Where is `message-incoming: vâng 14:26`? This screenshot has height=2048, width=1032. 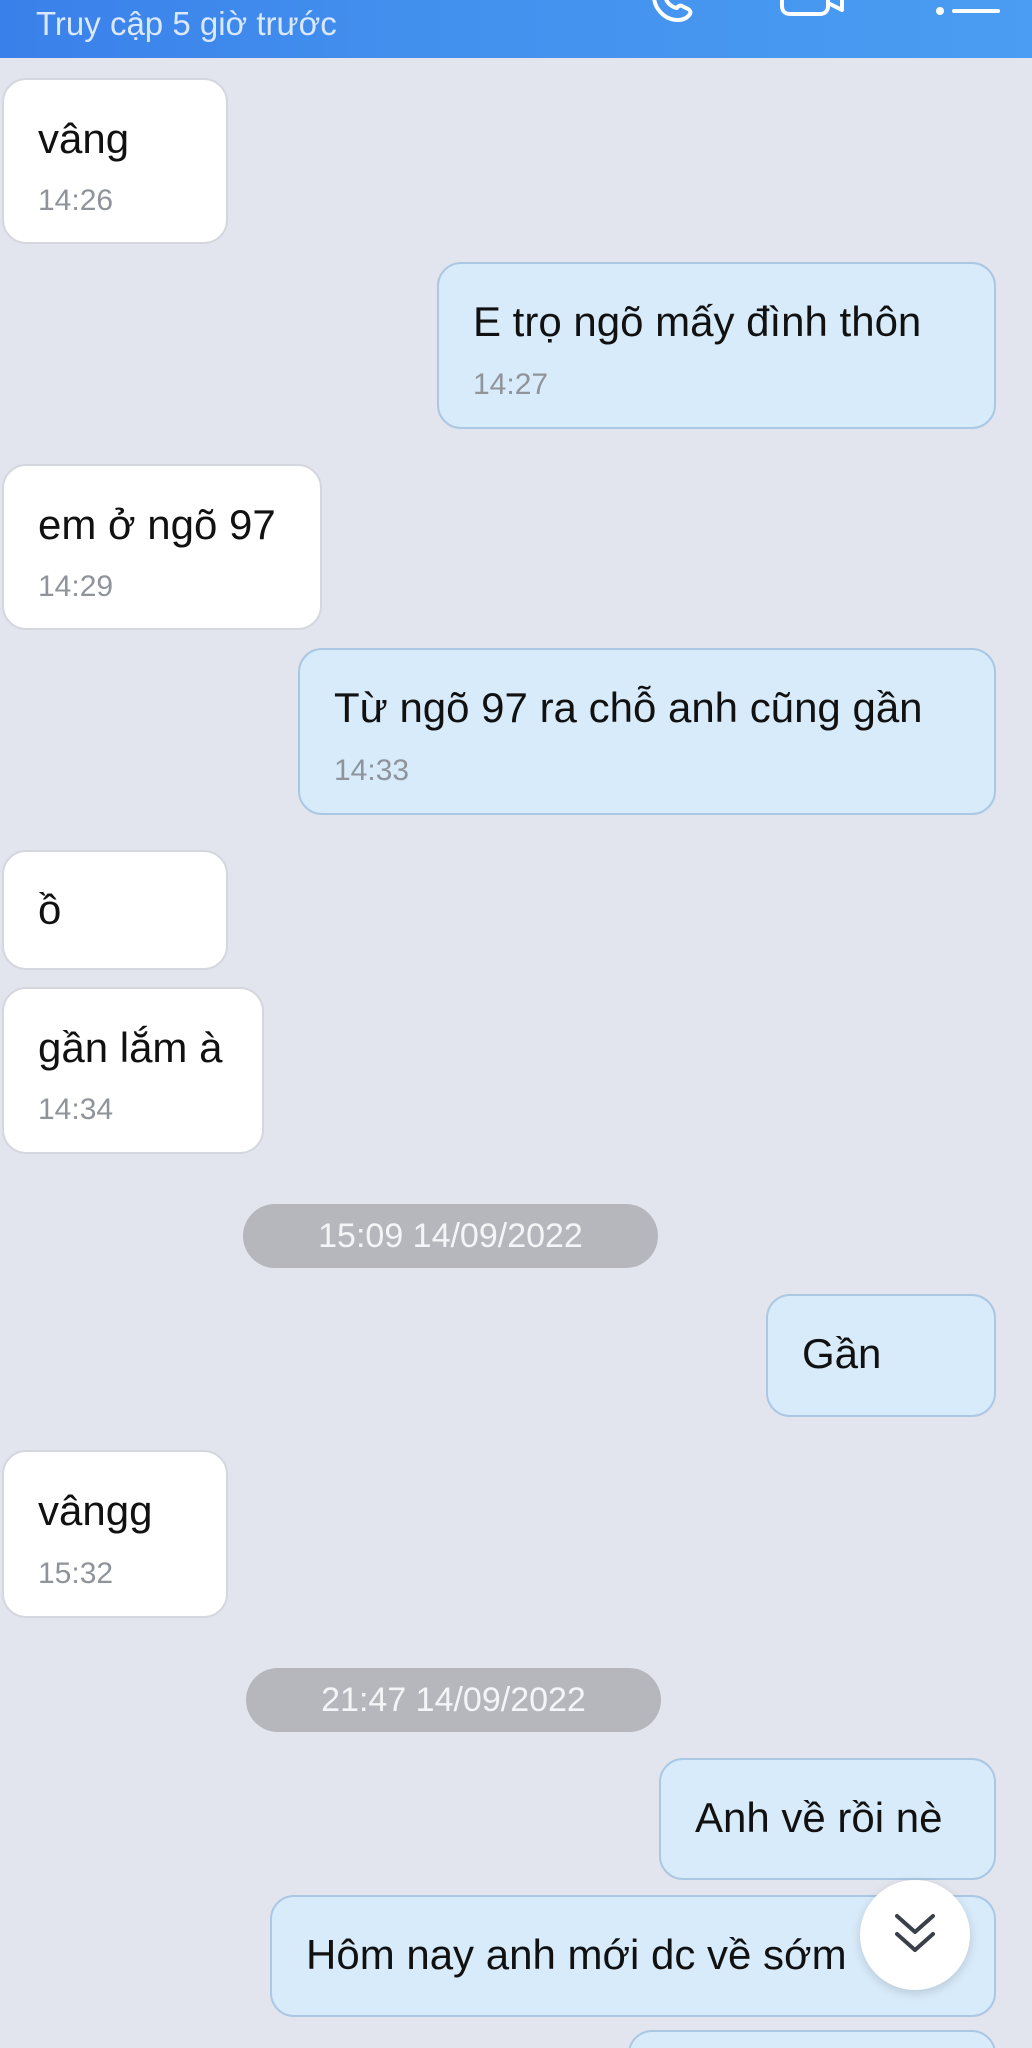
message-incoming: vâng 14:26 is located at coordinates (115, 161).